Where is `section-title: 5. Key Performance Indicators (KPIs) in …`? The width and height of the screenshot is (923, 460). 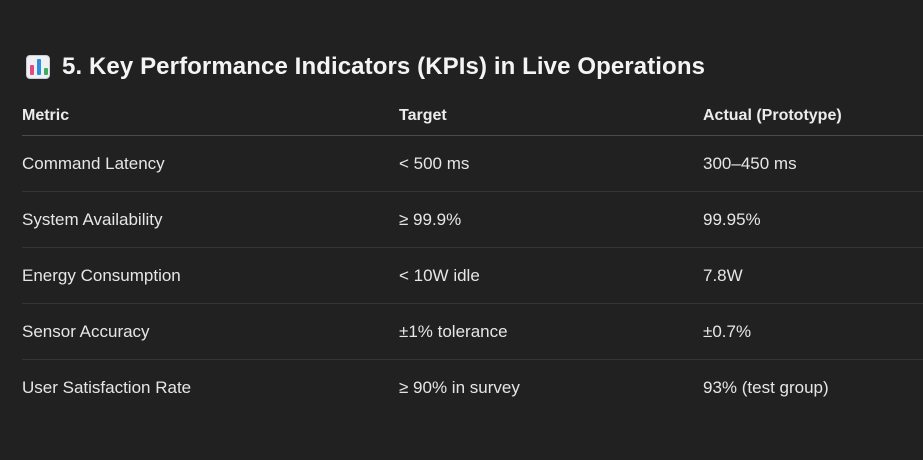 section-title: 5. Key Performance Indicators (KPIs) in … is located at coordinates (384, 66).